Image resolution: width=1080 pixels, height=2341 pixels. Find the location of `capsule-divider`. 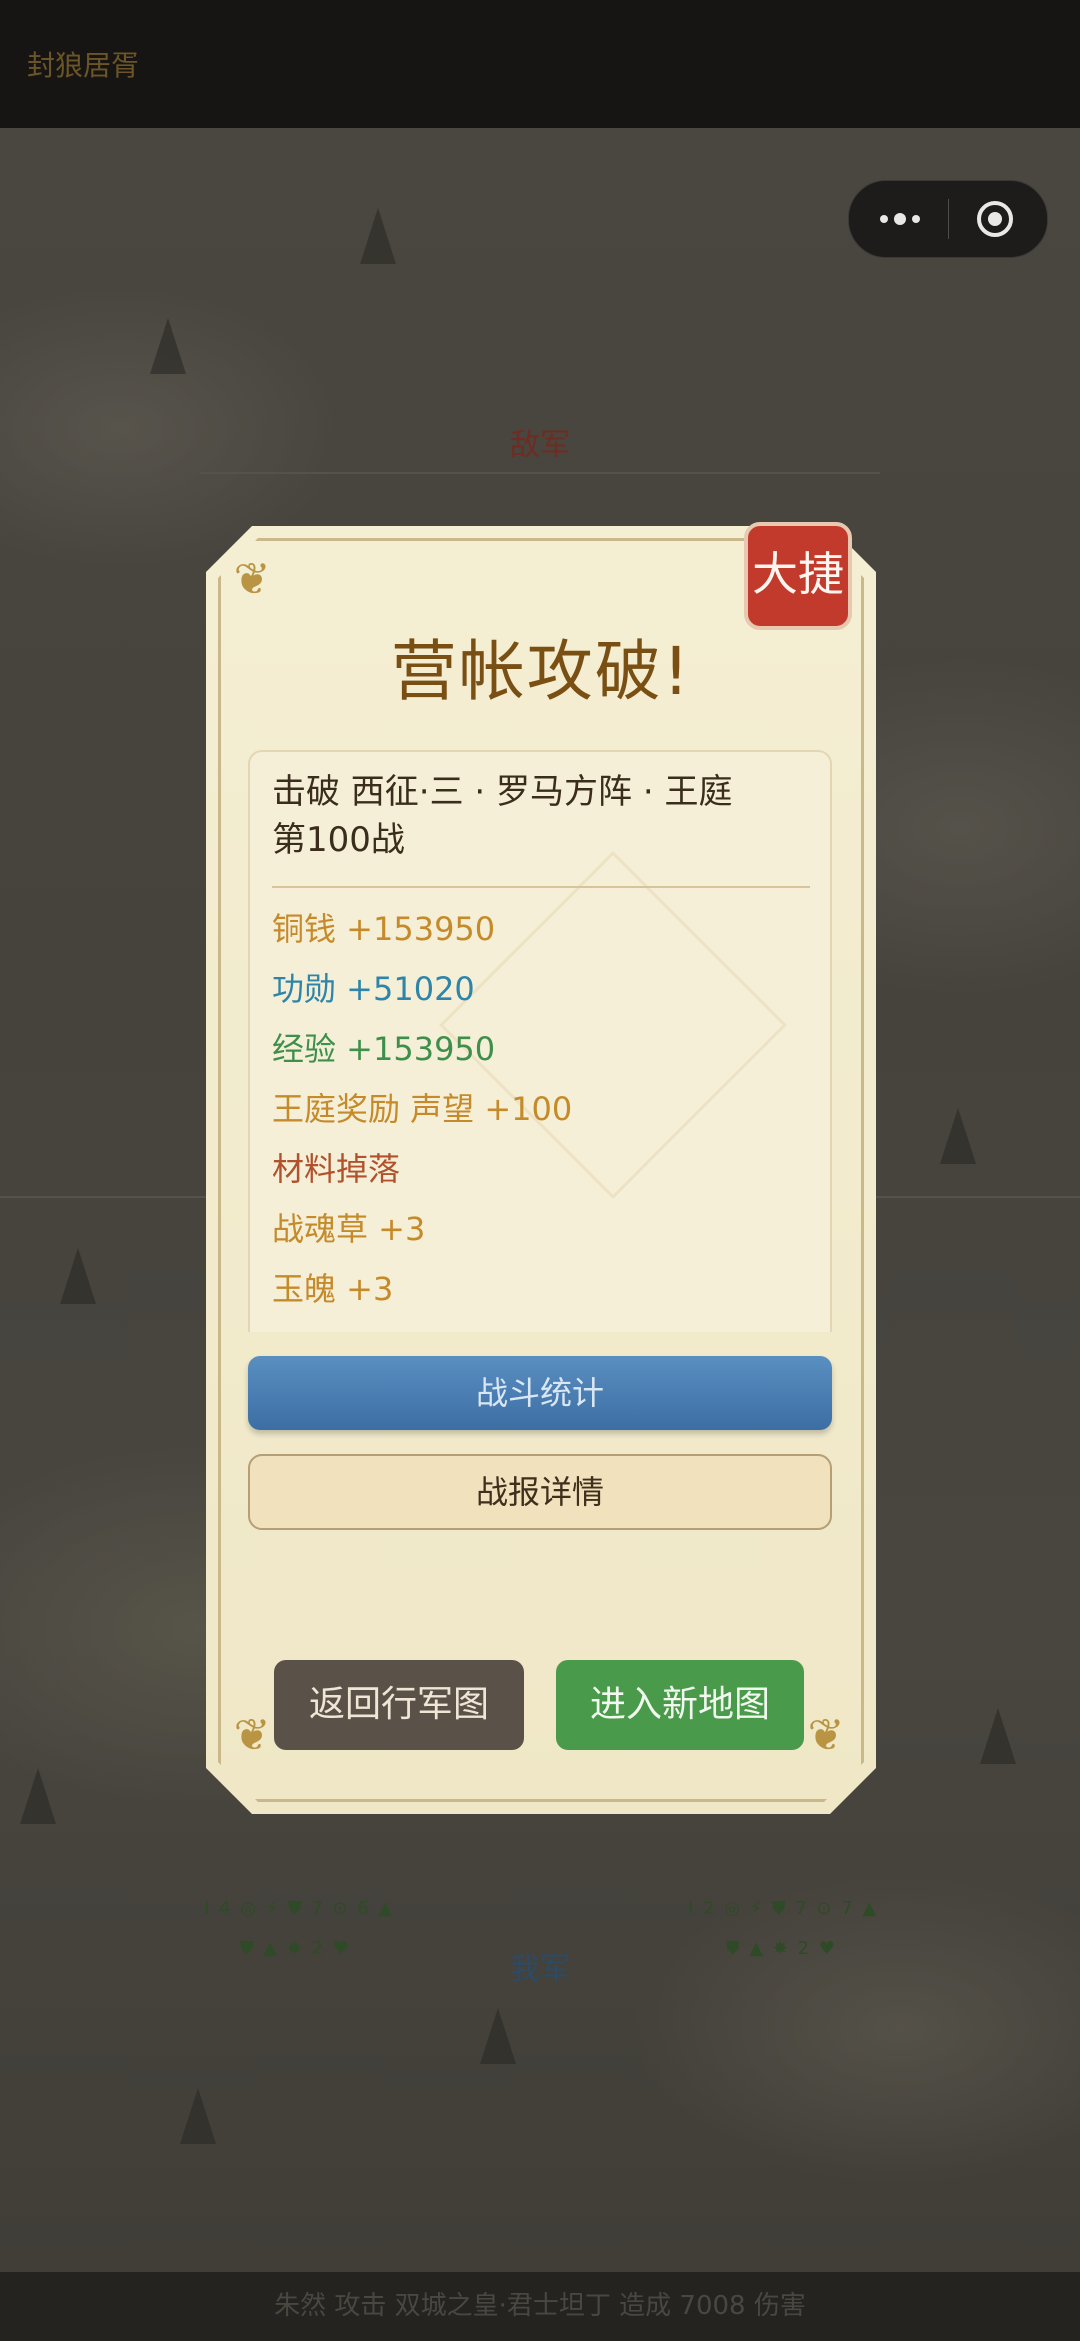

capsule-divider is located at coordinates (948, 219).